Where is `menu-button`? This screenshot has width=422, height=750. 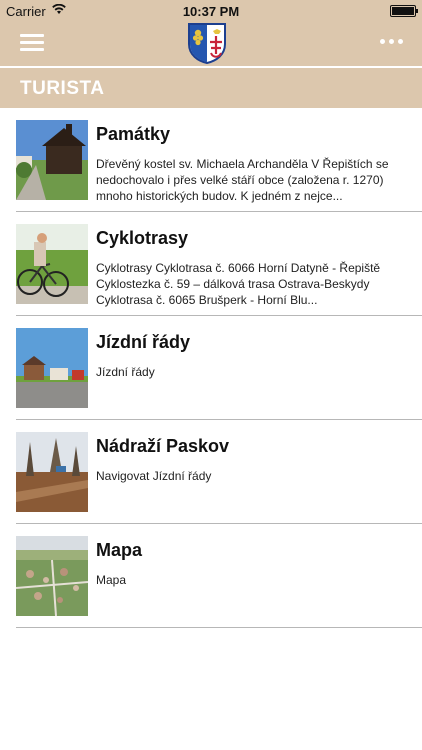
menu-button is located at coordinates (32, 43).